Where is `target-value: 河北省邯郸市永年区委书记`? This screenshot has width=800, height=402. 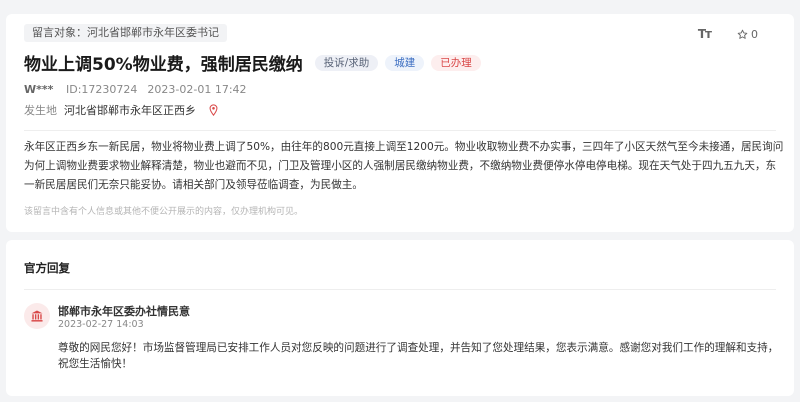
target-value: 河北省邯郸市永年区委书记 is located at coordinates (153, 32).